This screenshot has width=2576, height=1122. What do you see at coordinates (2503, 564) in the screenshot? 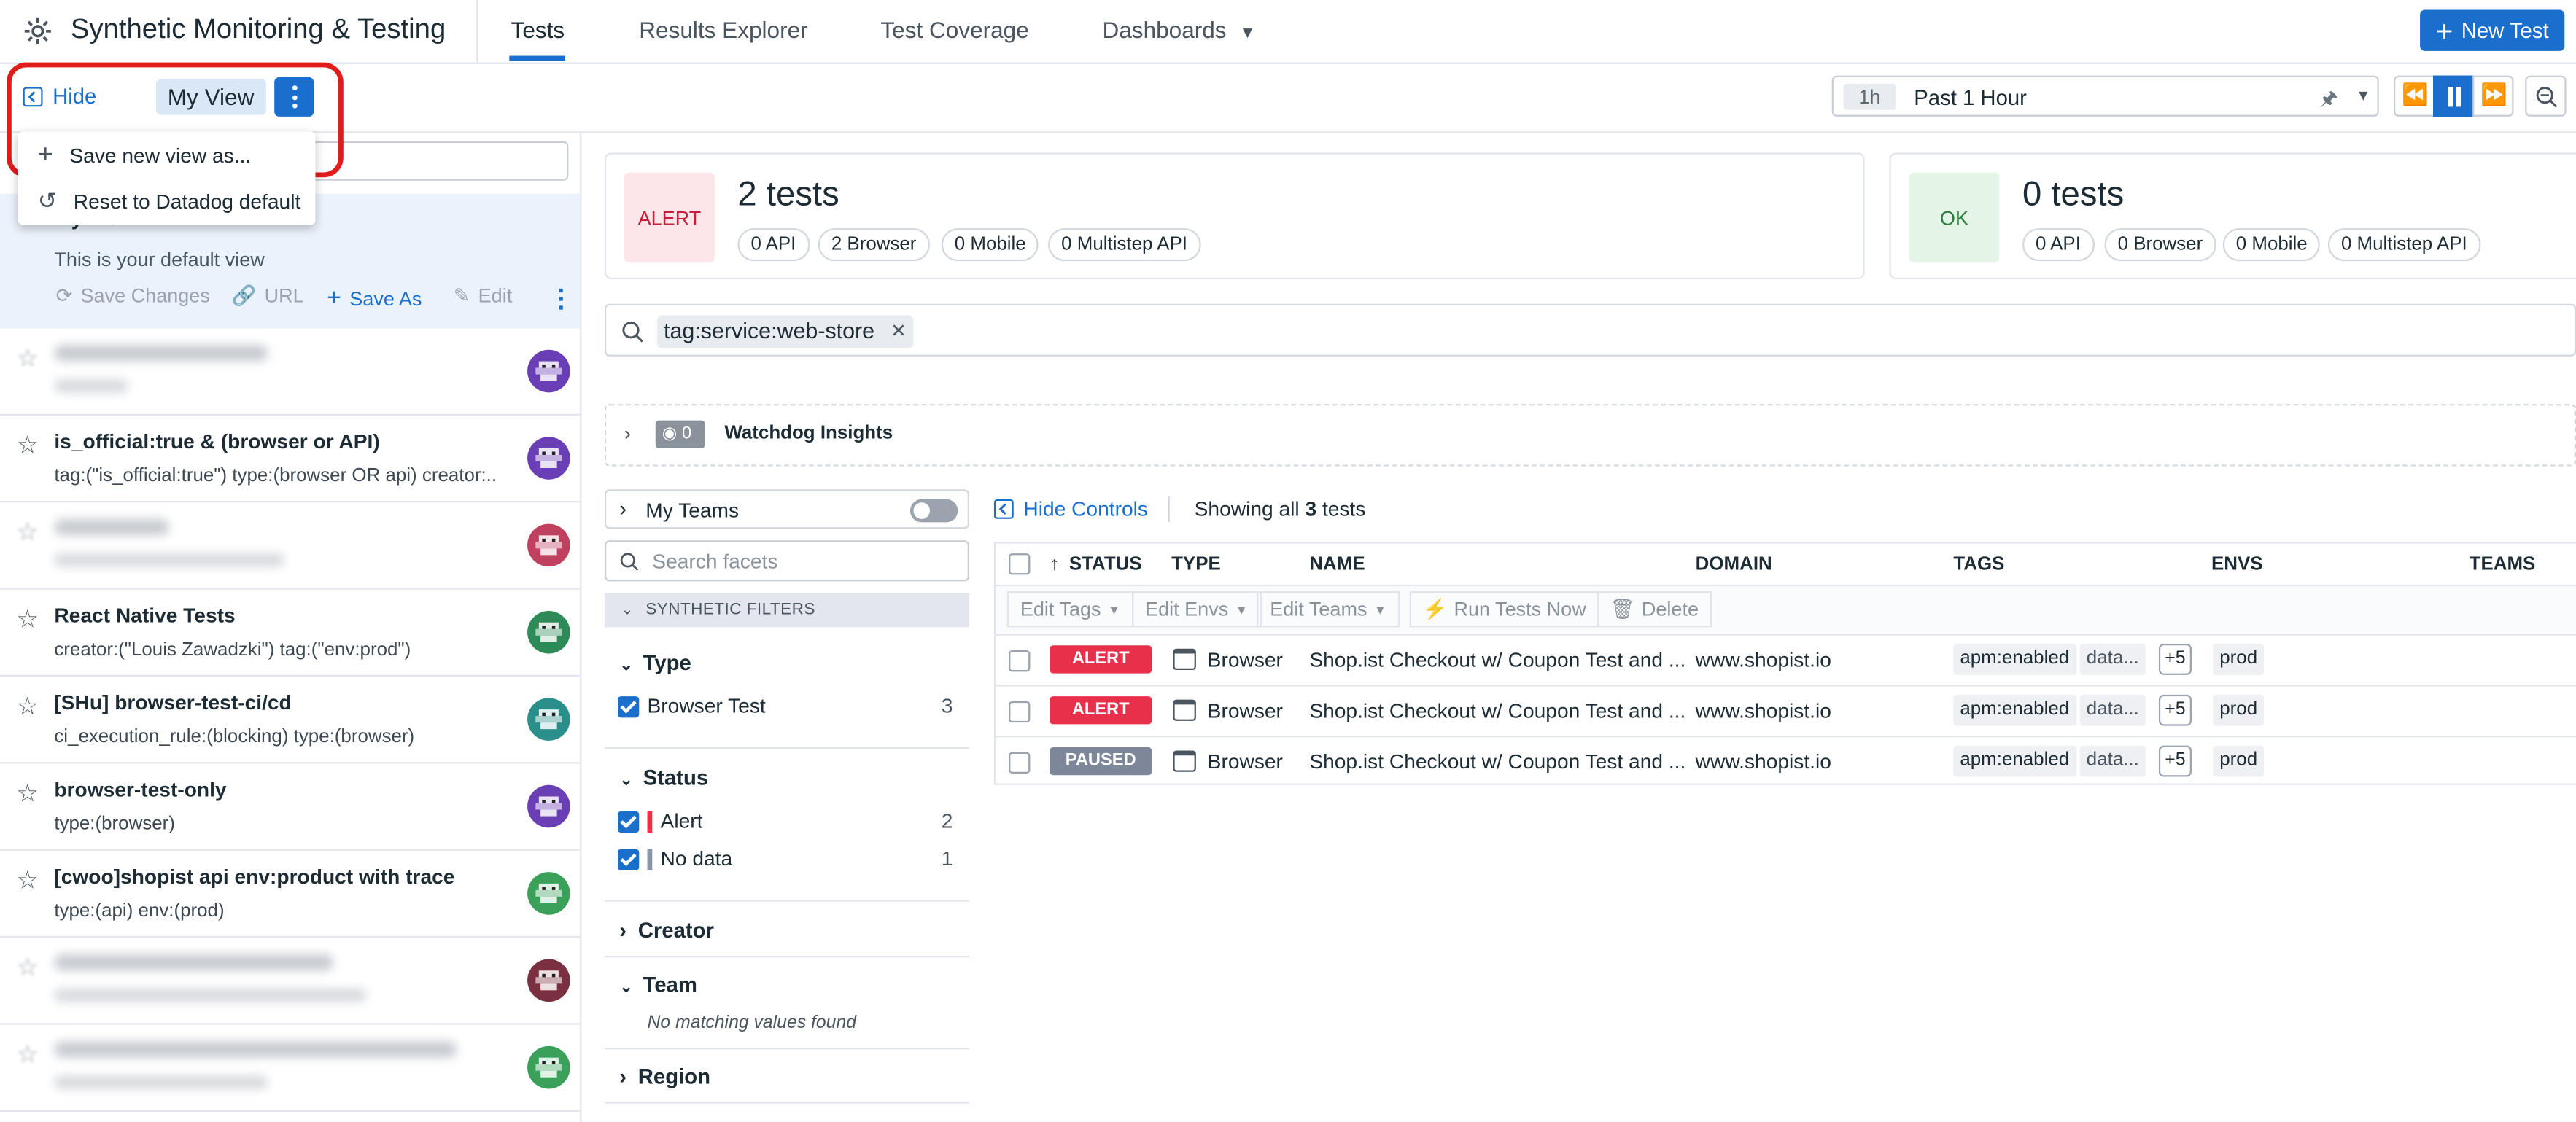
I see `column-header-teams: TEAMS` at bounding box center [2503, 564].